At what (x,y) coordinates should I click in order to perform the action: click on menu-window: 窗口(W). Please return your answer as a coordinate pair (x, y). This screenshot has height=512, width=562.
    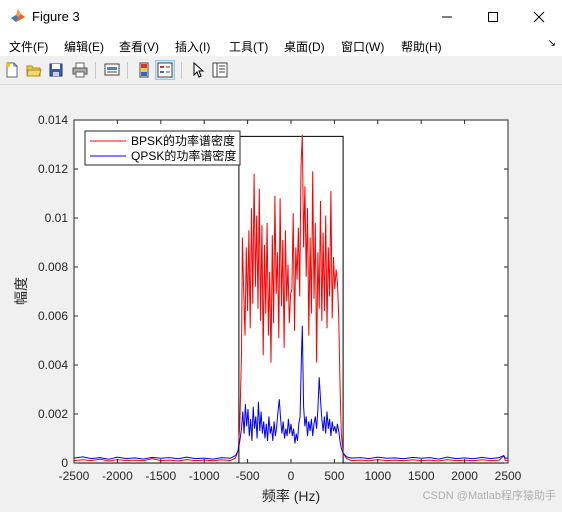
    Looking at the image, I should click on (362, 46).